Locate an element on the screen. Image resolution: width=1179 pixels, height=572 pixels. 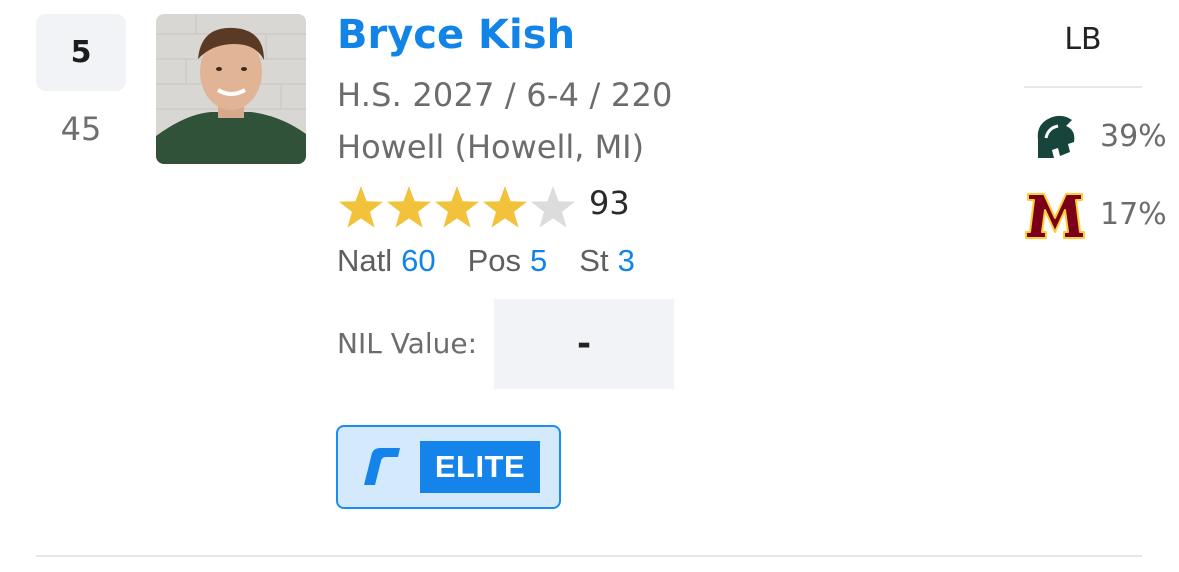
player-name-link: Bryce Kish is located at coordinates (456, 35).